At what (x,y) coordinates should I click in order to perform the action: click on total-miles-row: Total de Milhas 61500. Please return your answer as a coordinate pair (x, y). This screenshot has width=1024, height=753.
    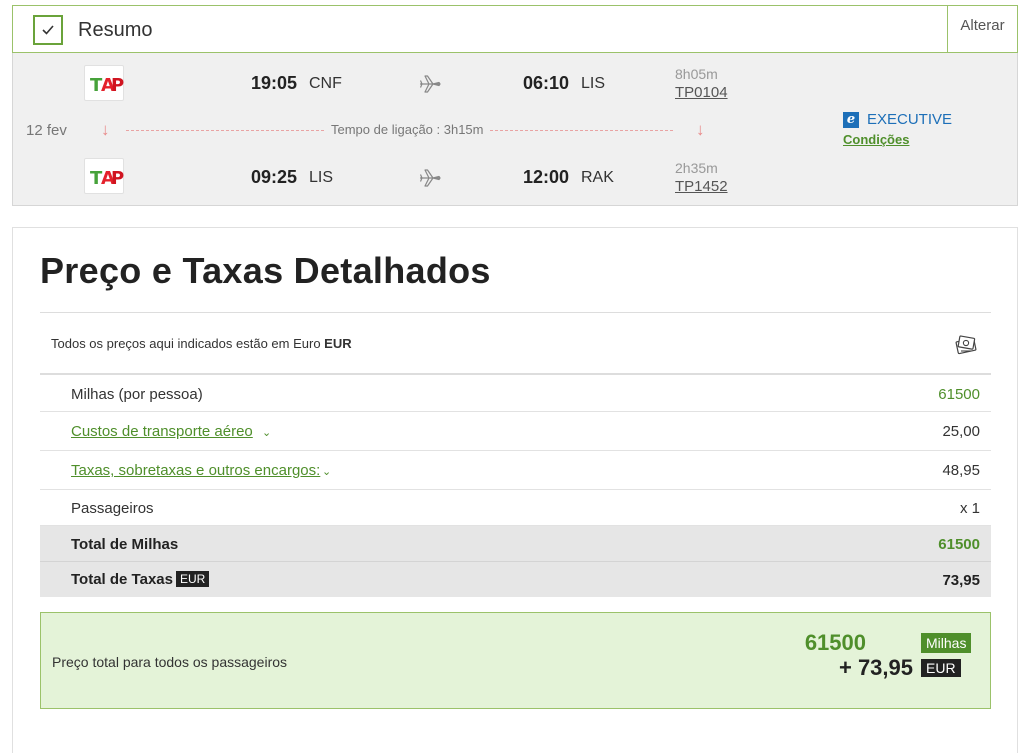
    Looking at the image, I should click on (515, 544).